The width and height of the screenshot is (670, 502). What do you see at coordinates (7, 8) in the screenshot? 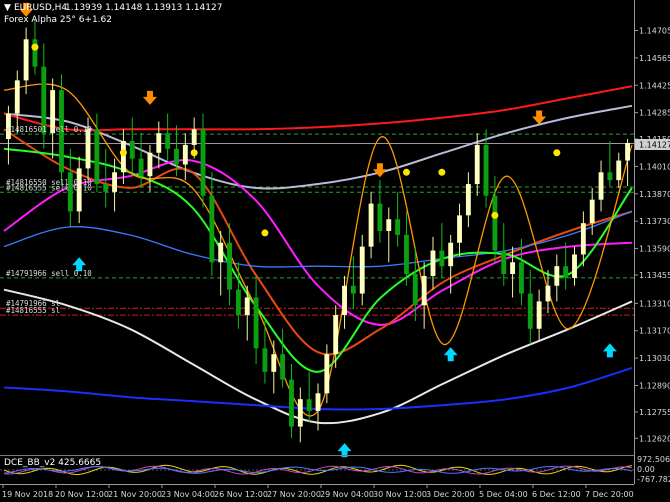
I see `chart-triangle-icon: ▼` at bounding box center [7, 8].